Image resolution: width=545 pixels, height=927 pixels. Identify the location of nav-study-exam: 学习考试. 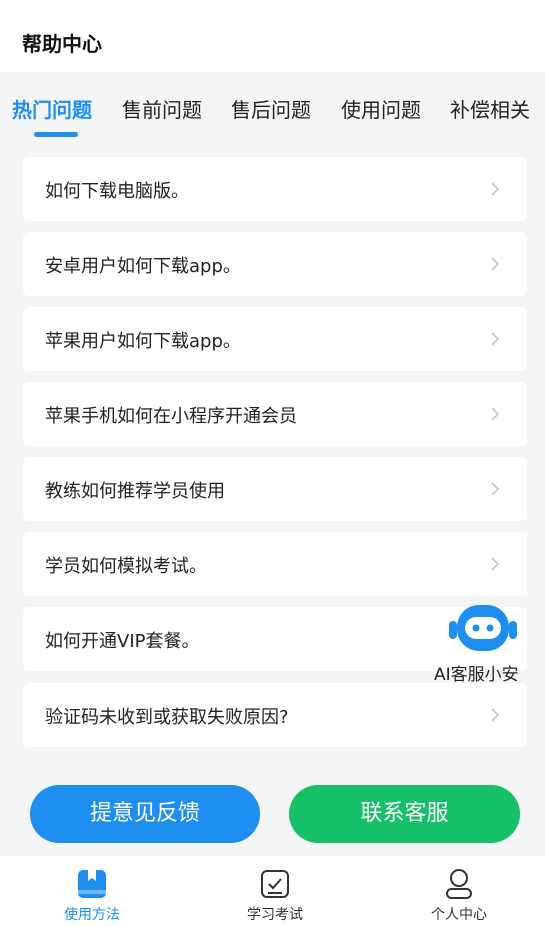
(275, 891).